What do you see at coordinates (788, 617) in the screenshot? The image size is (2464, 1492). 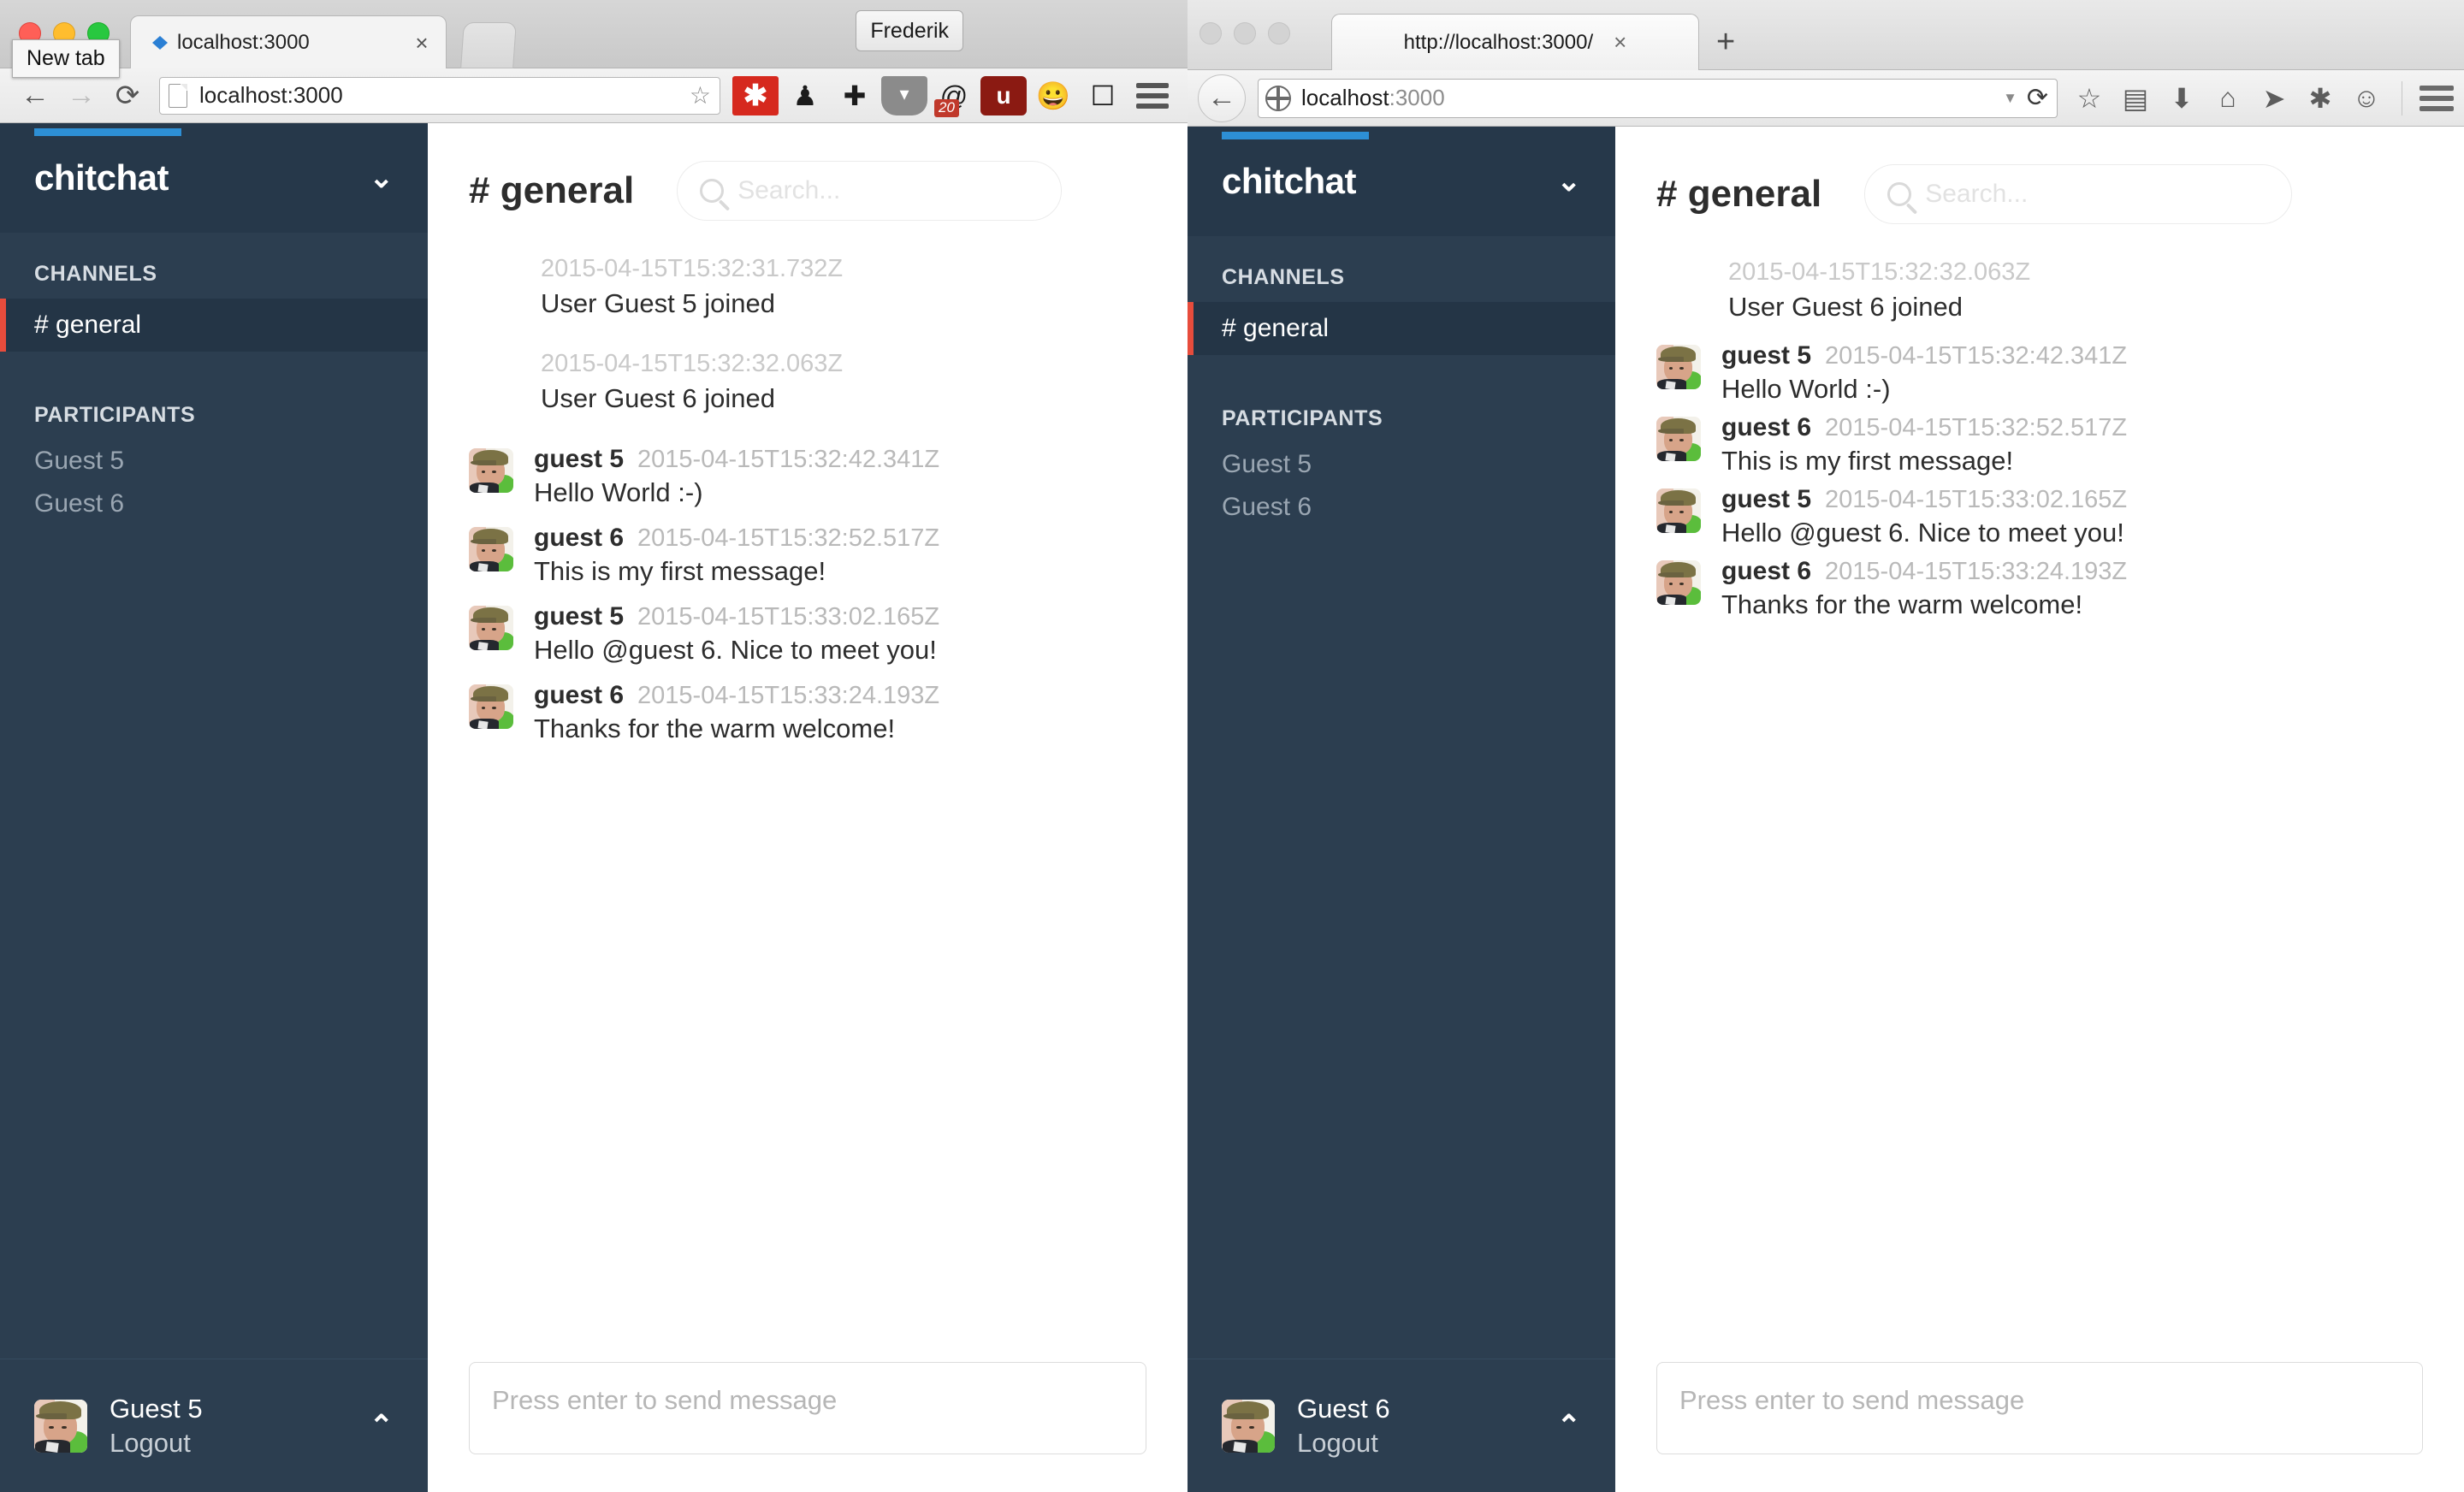 I see `message-timestamp: 2015-04-15T15:33:02.165Z` at bounding box center [788, 617].